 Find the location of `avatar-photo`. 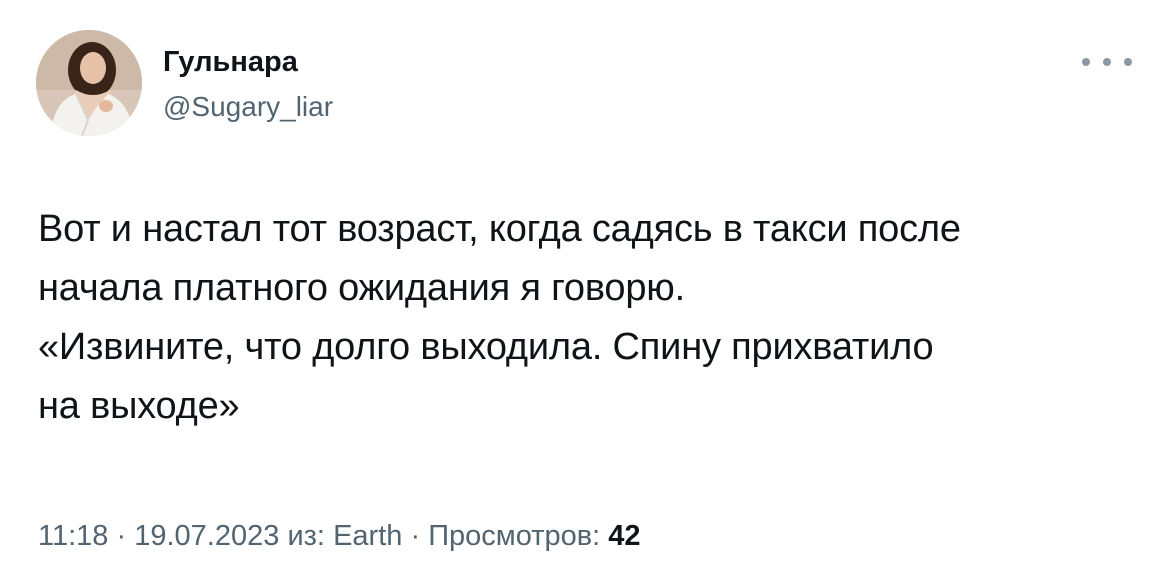

avatar-photo is located at coordinates (89, 83).